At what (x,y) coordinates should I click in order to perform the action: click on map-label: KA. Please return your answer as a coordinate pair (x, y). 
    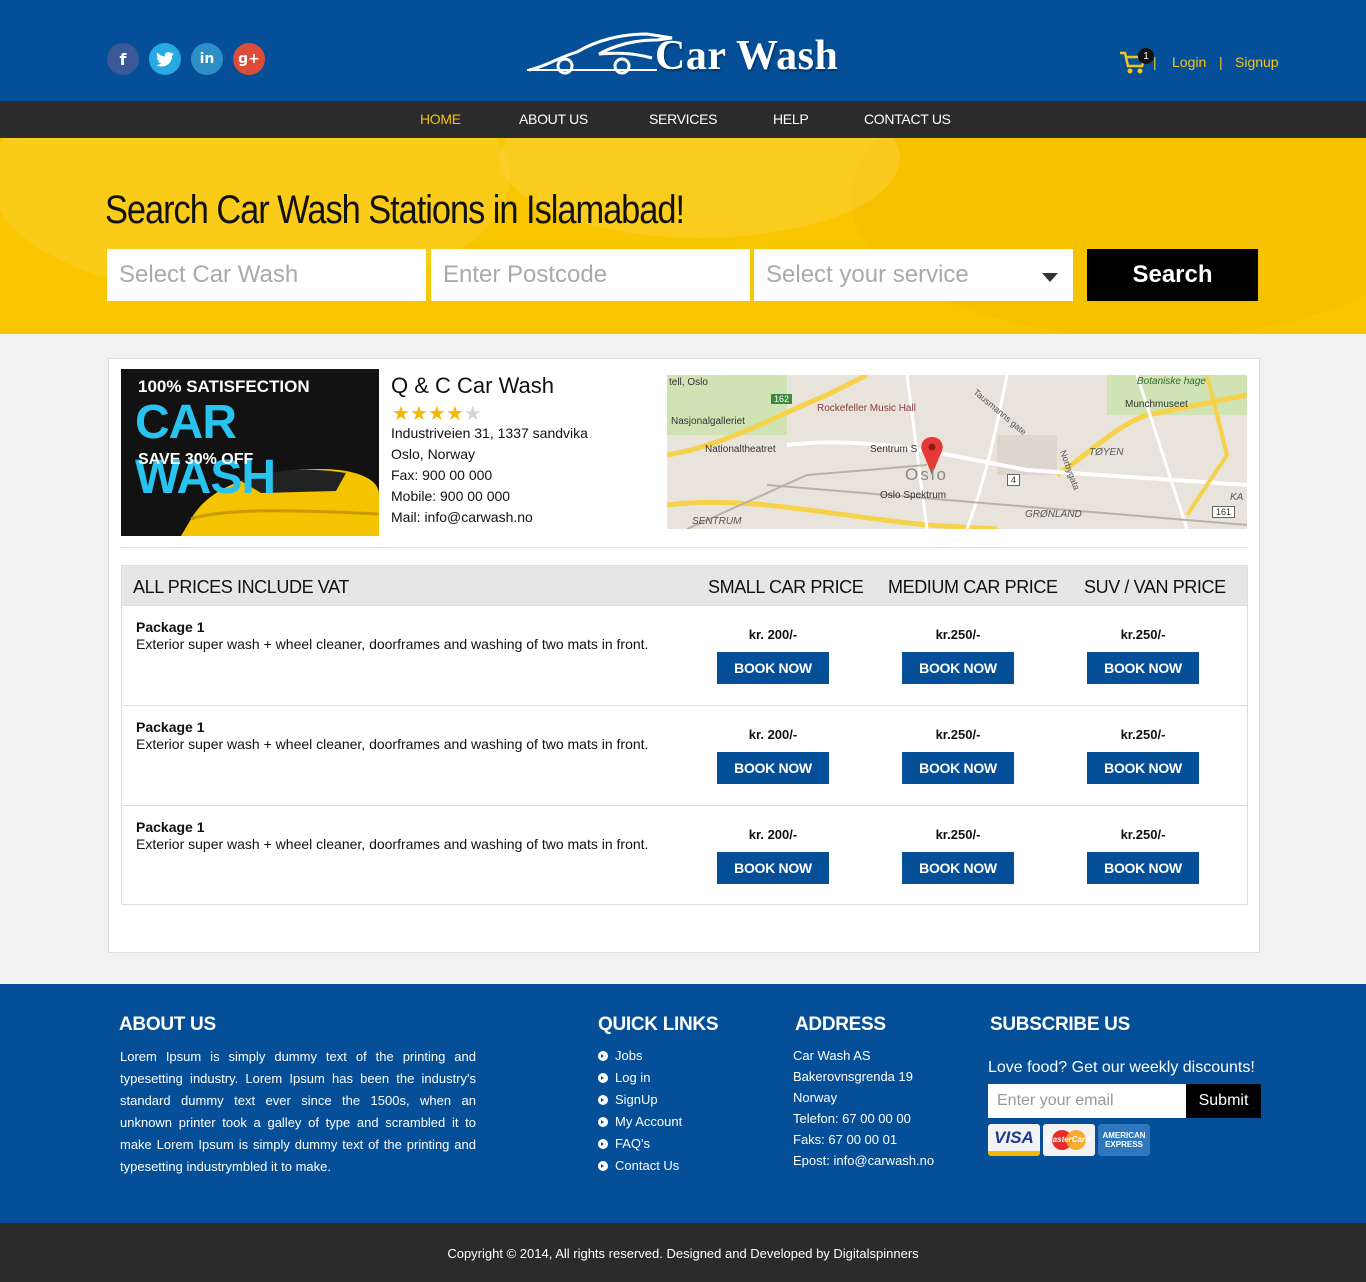
    Looking at the image, I should click on (1237, 497).